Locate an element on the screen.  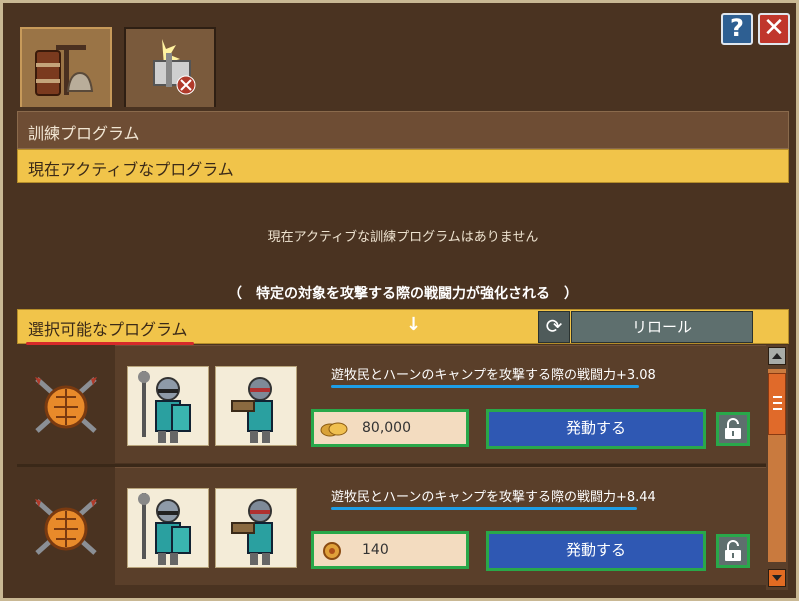
triangle-down-icon is located at coordinates (777, 578).